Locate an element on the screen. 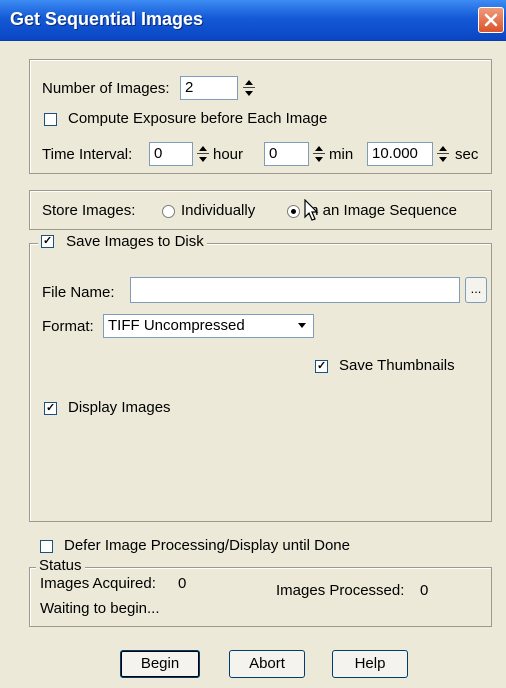 This screenshot has height=688, width=506. display-images-label: Display Images is located at coordinates (119, 407).